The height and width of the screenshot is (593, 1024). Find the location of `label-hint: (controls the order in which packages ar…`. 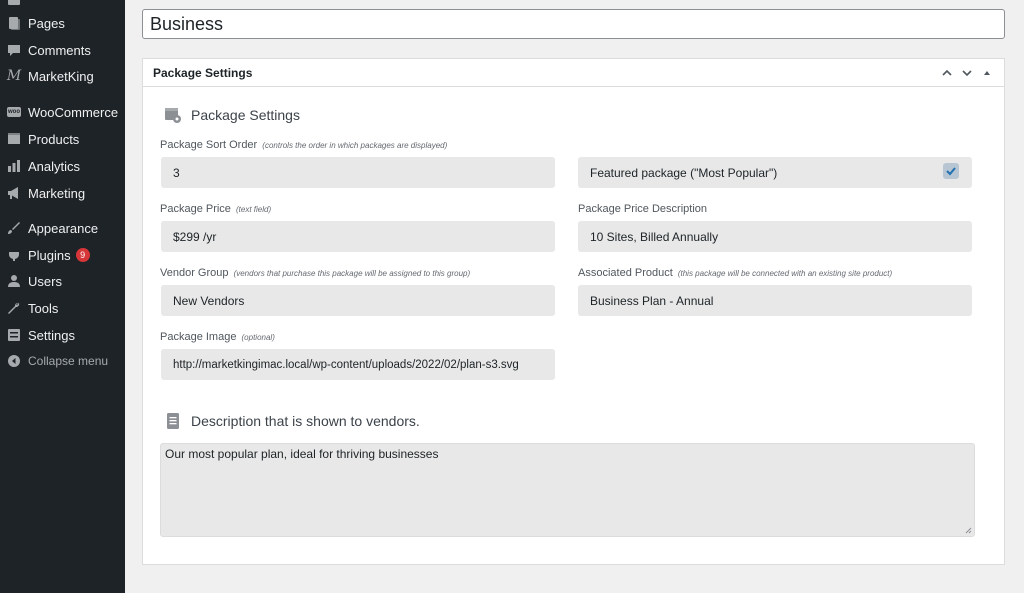

label-hint: (controls the order in which packages ar… is located at coordinates (355, 145).